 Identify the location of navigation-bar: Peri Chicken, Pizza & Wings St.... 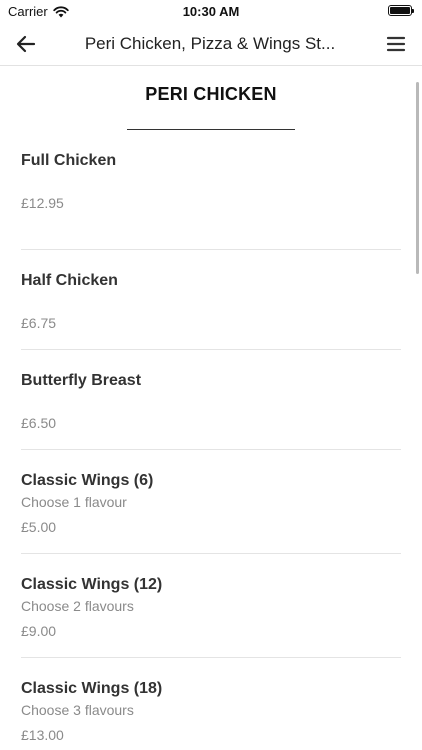
(211, 44).